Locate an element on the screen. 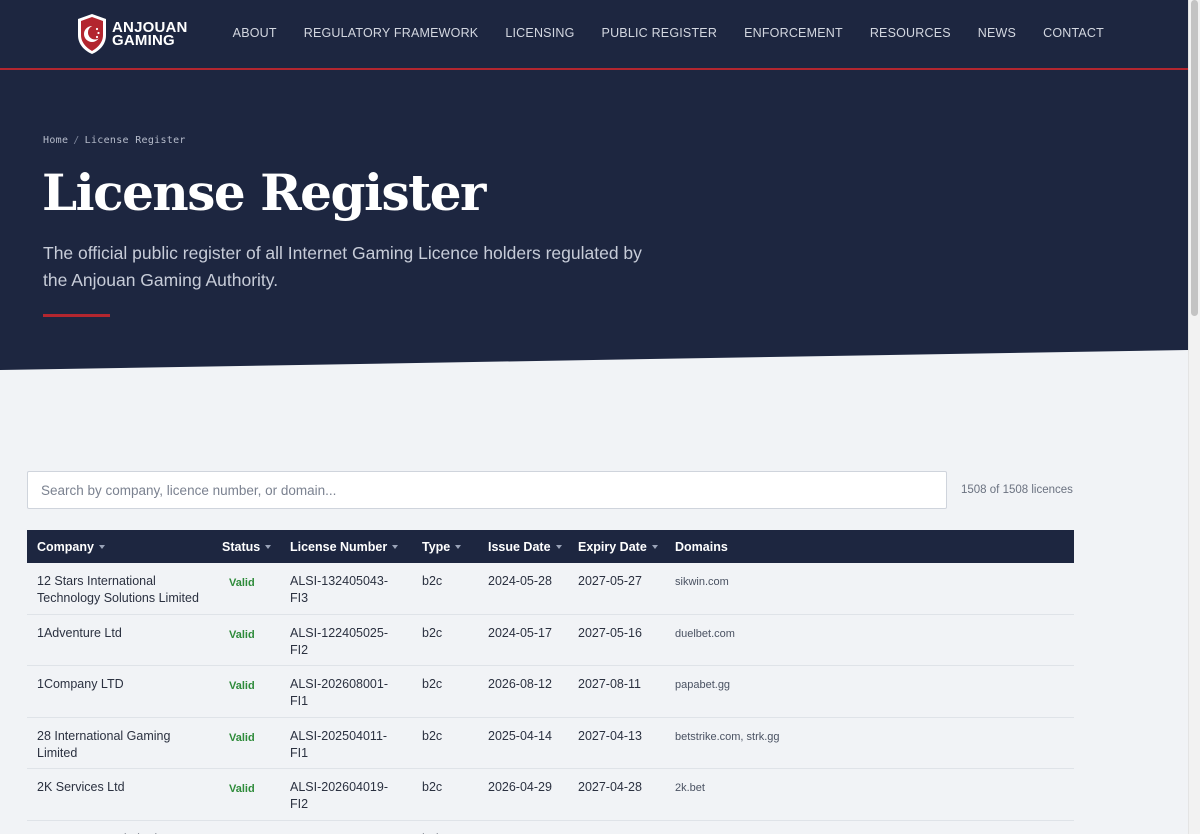 The height and width of the screenshot is (834, 1200). page-title: License Register is located at coordinates (264, 192).